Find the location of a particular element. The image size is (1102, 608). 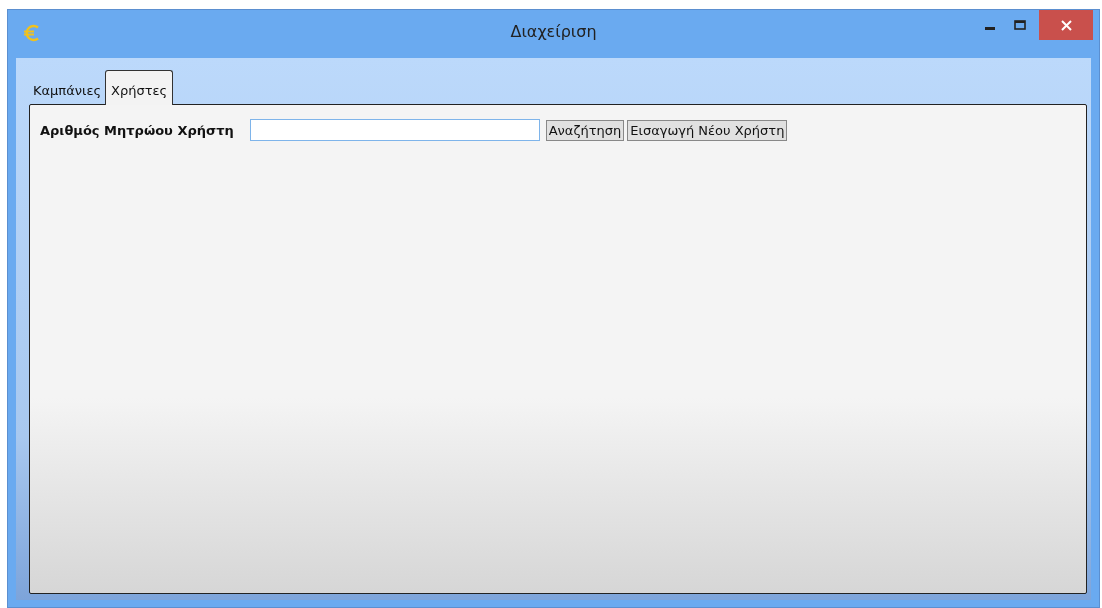

close-icon is located at coordinates (1066, 25).